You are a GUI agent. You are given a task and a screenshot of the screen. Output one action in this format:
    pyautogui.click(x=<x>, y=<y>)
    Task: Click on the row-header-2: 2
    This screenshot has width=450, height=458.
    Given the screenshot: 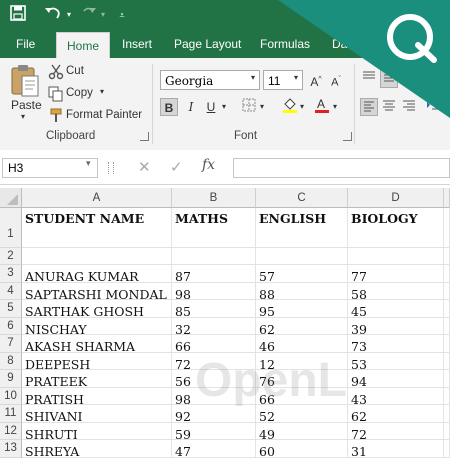 What is the action you would take?
    pyautogui.click(x=11, y=256)
    